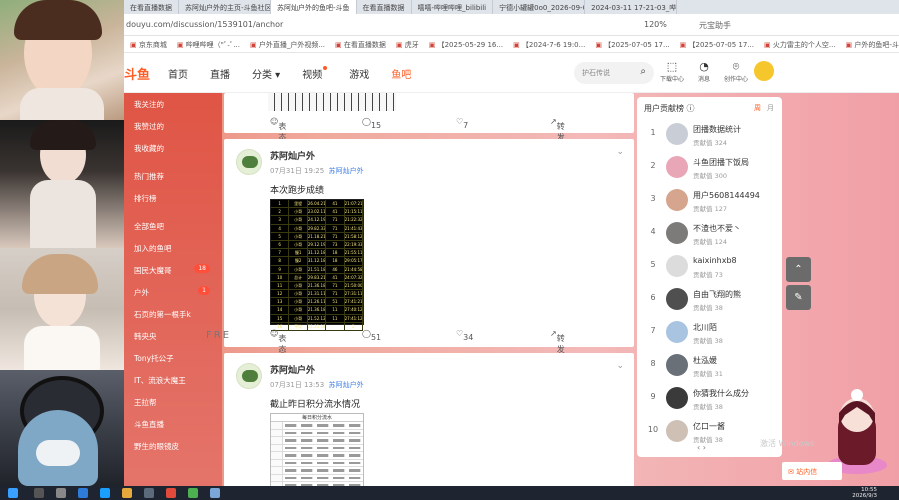 The height and width of the screenshot is (500, 899). What do you see at coordinates (178, 73) in the screenshot?
I see `nav-home: 首页` at bounding box center [178, 73].